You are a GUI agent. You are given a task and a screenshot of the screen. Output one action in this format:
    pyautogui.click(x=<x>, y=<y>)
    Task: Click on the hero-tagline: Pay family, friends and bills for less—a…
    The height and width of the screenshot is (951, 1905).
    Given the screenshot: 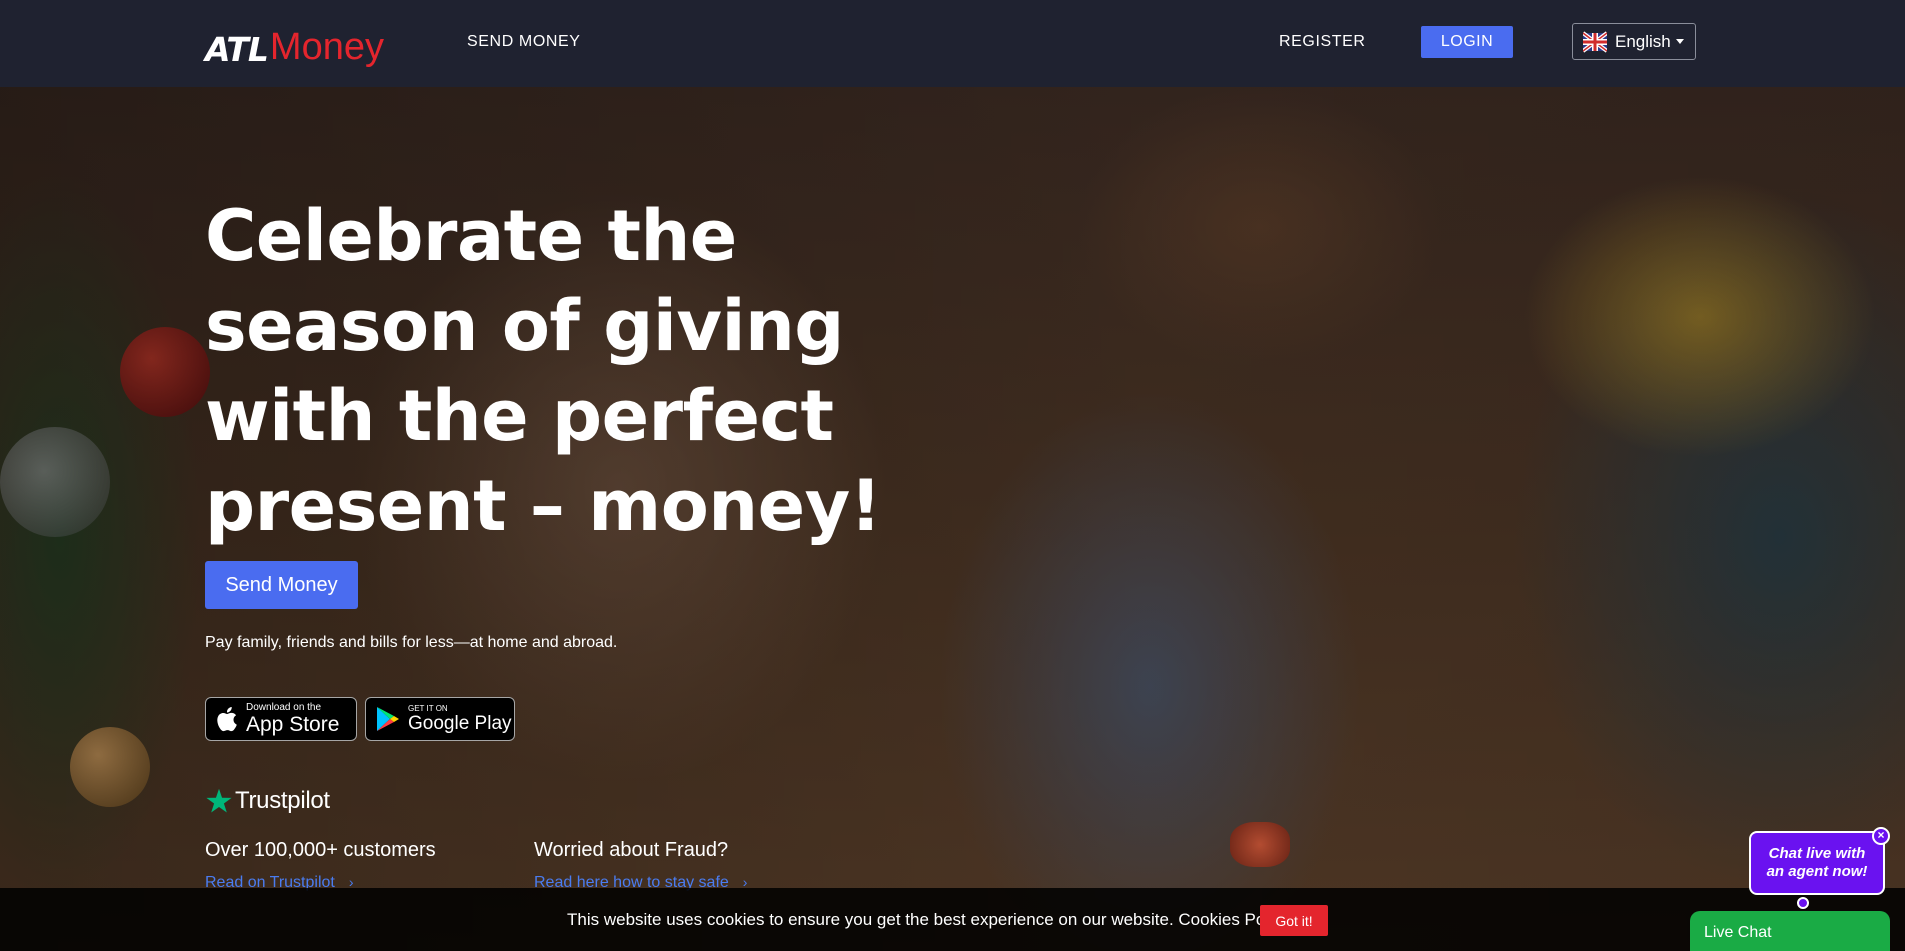 What is the action you would take?
    pyautogui.click(x=411, y=642)
    